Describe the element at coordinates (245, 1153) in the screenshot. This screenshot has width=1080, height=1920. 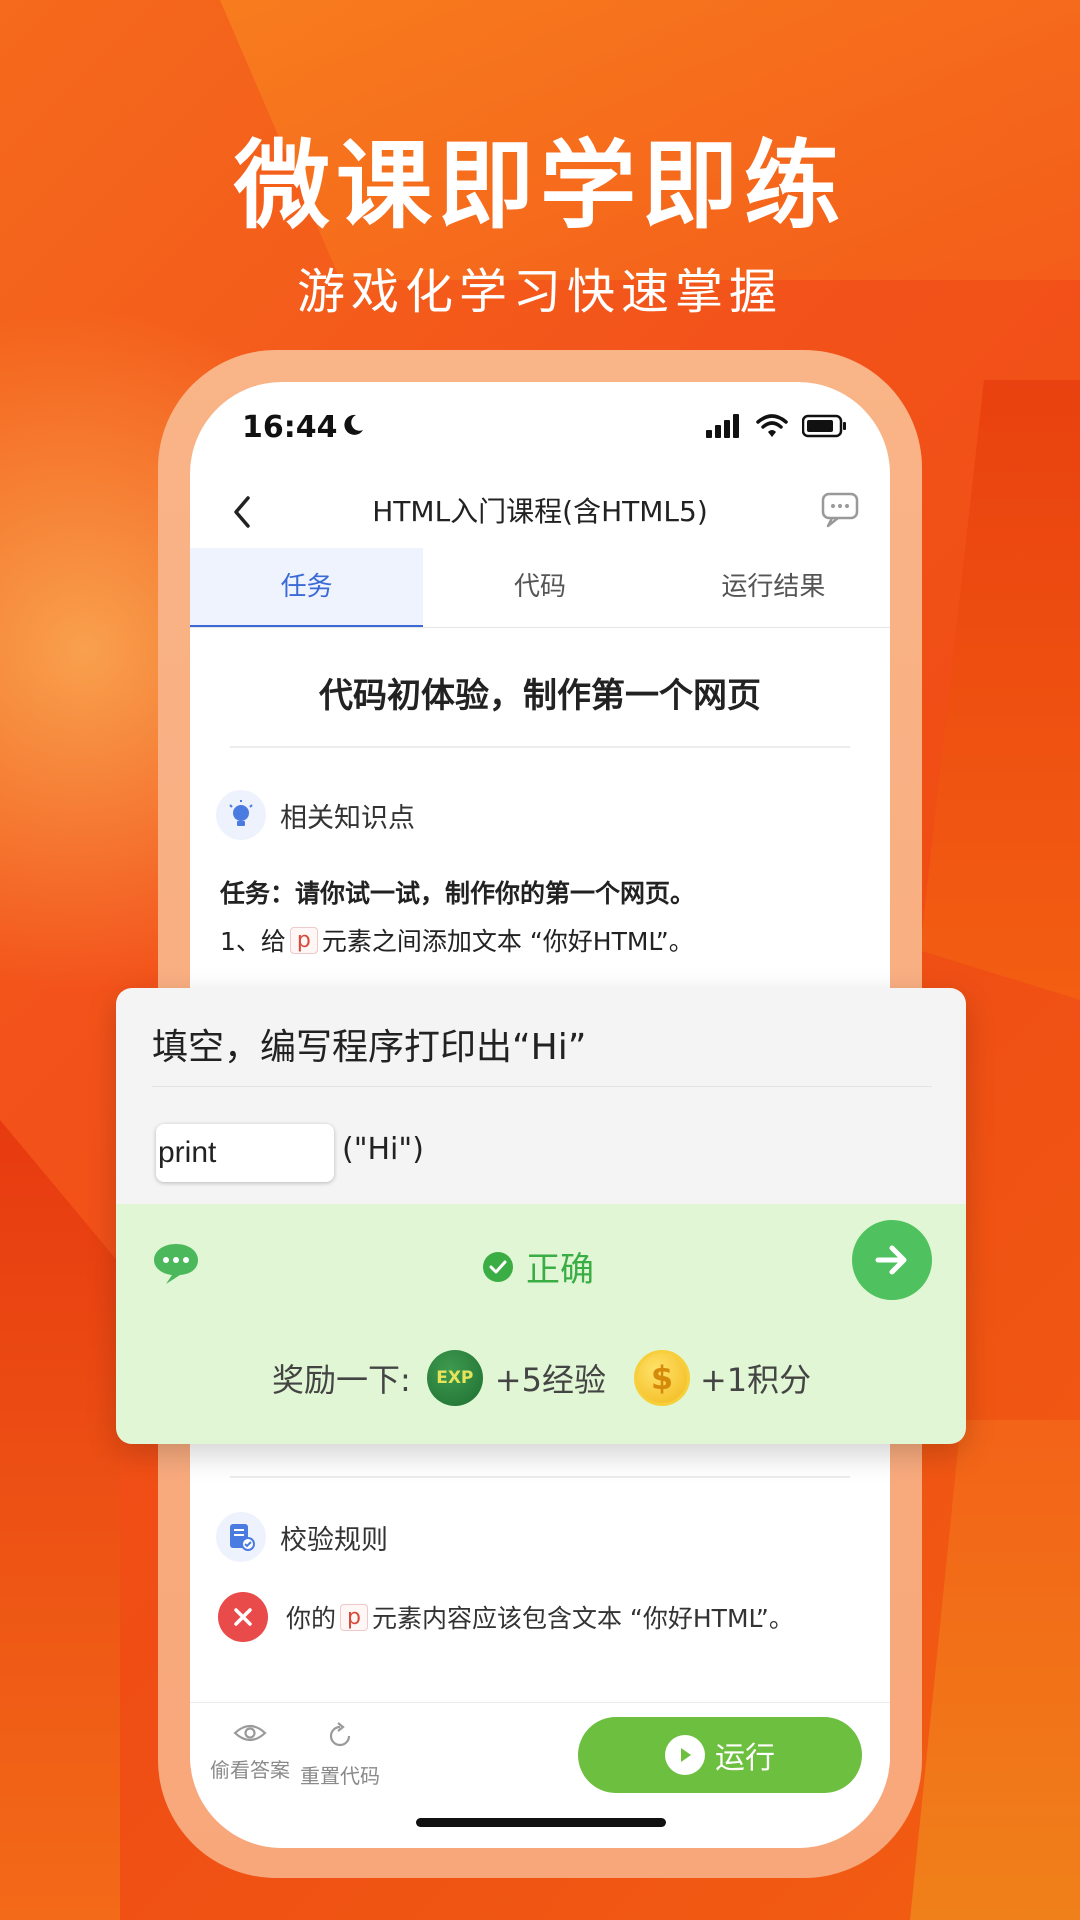
I see `answer-input` at that location.